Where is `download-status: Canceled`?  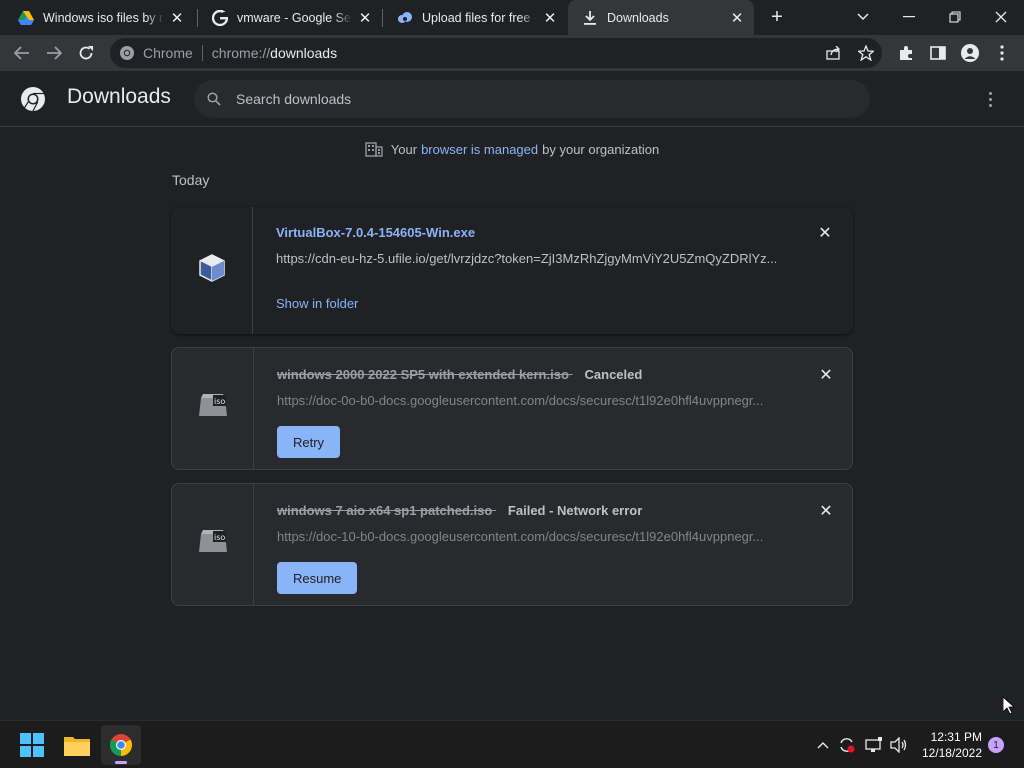 download-status: Canceled is located at coordinates (613, 374).